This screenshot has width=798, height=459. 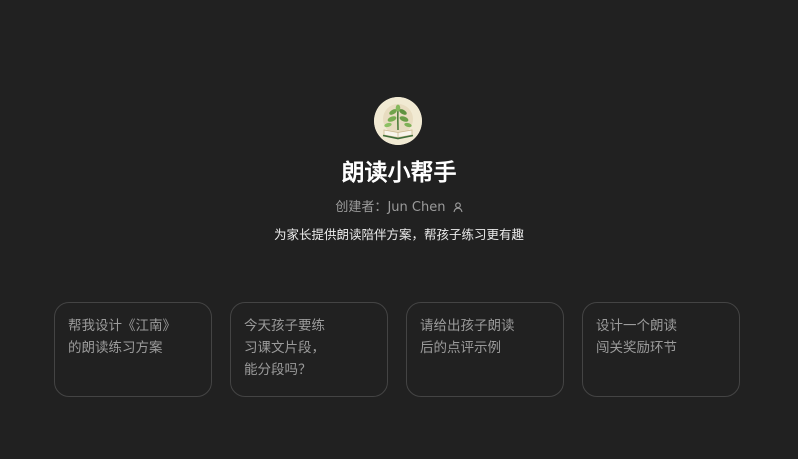 What do you see at coordinates (278, 370) in the screenshot?
I see `starter-text-line: 能分段吗？` at bounding box center [278, 370].